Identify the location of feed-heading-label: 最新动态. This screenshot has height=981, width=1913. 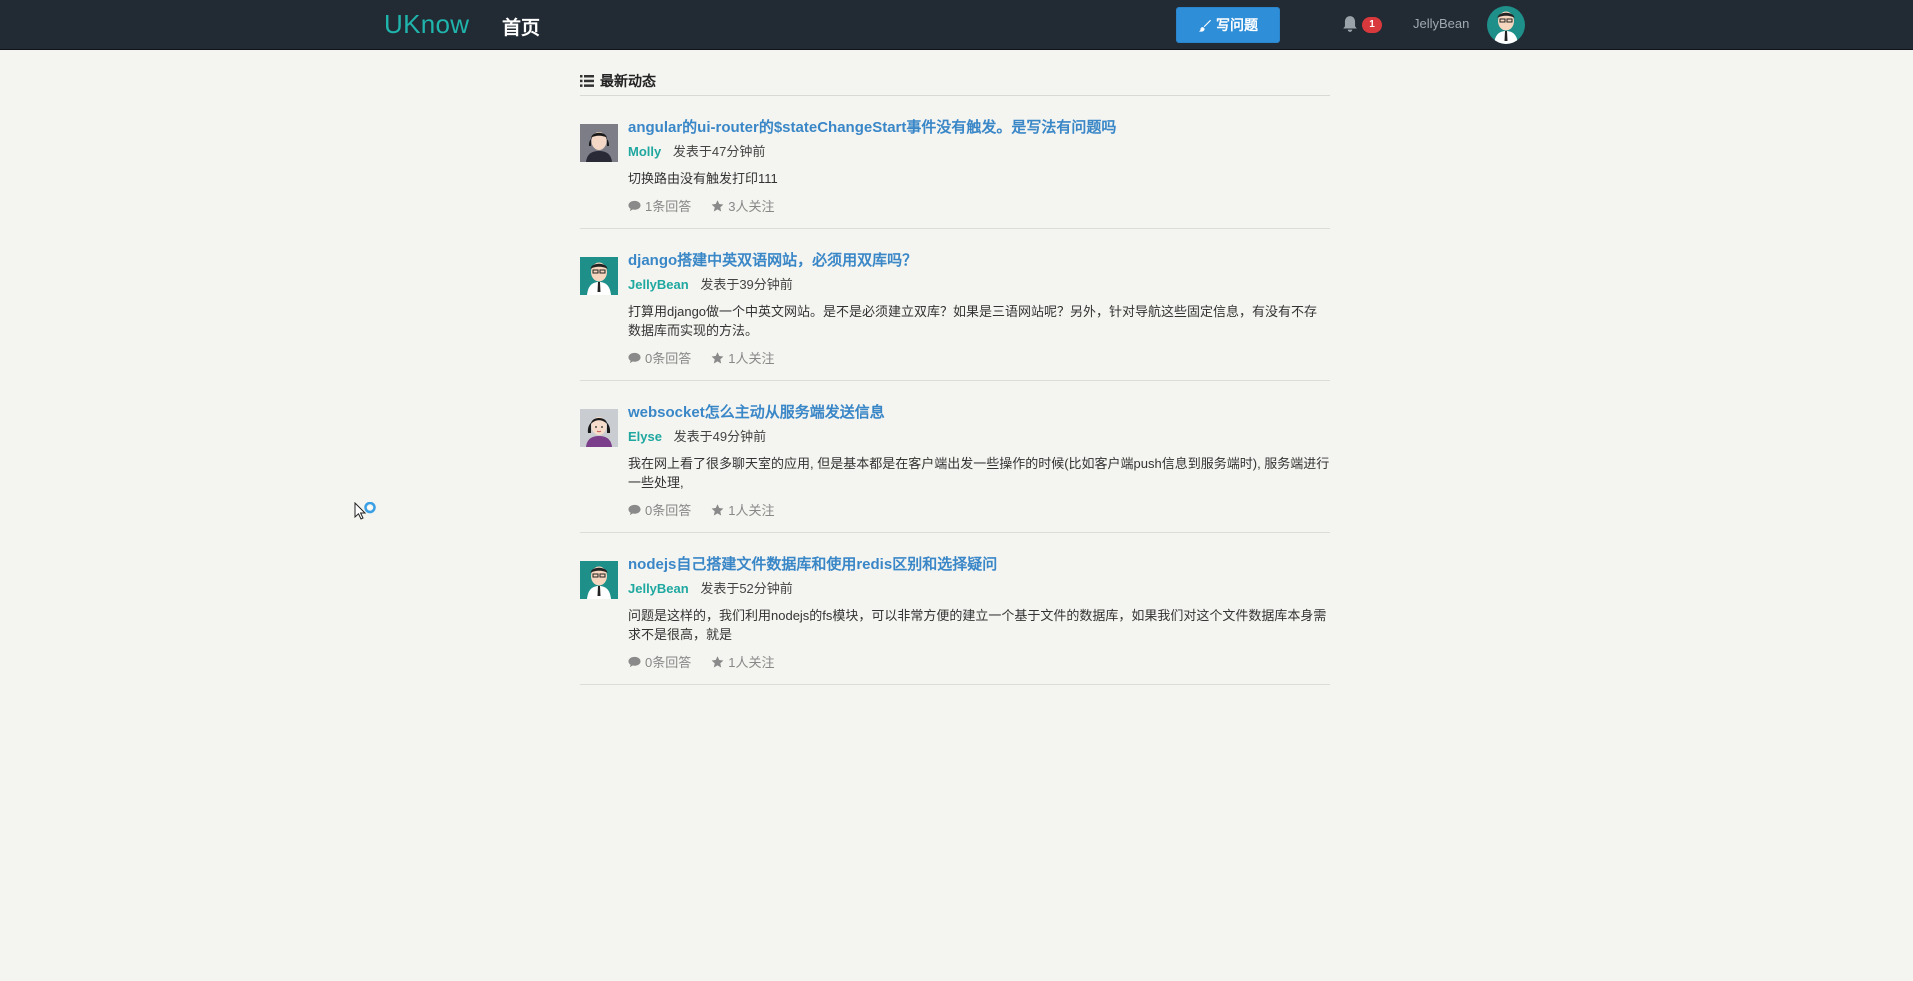
(628, 81).